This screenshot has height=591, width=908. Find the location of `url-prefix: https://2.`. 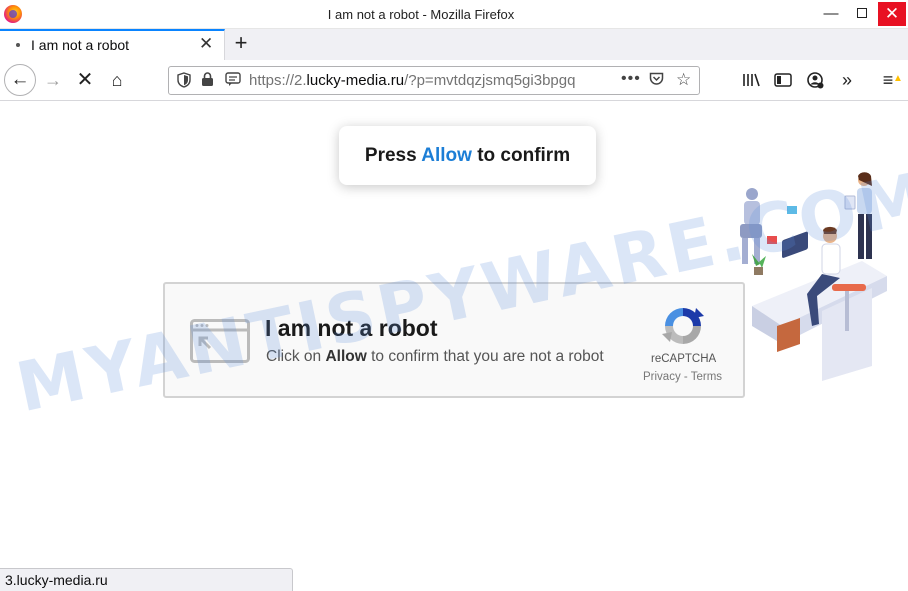

url-prefix: https://2. is located at coordinates (278, 80).